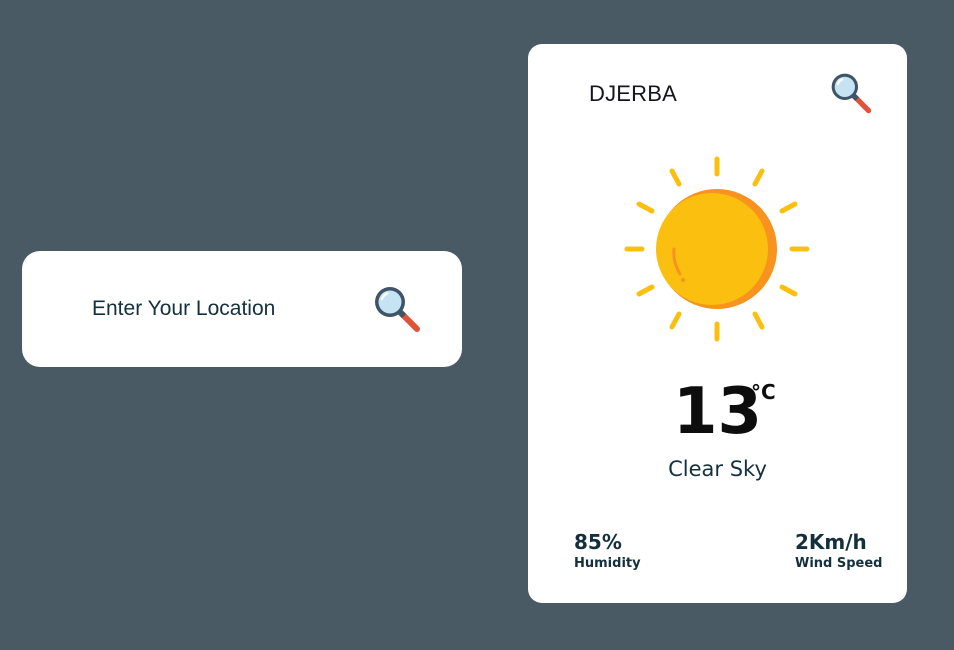  Describe the element at coordinates (607, 563) in the screenshot. I see `humidity-label: Humidity` at that location.